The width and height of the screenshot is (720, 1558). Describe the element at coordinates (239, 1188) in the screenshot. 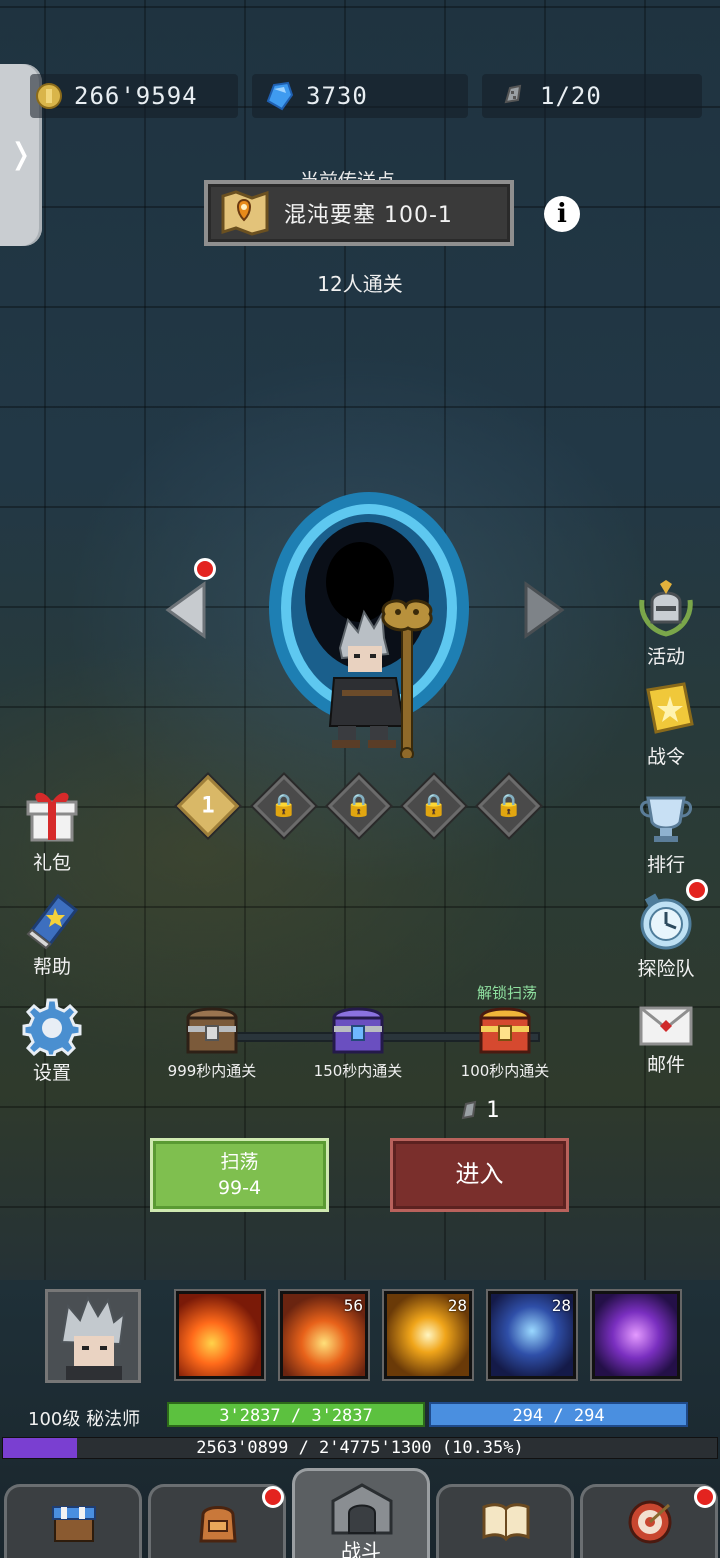

I see `sweep-stage: 99-4` at that location.